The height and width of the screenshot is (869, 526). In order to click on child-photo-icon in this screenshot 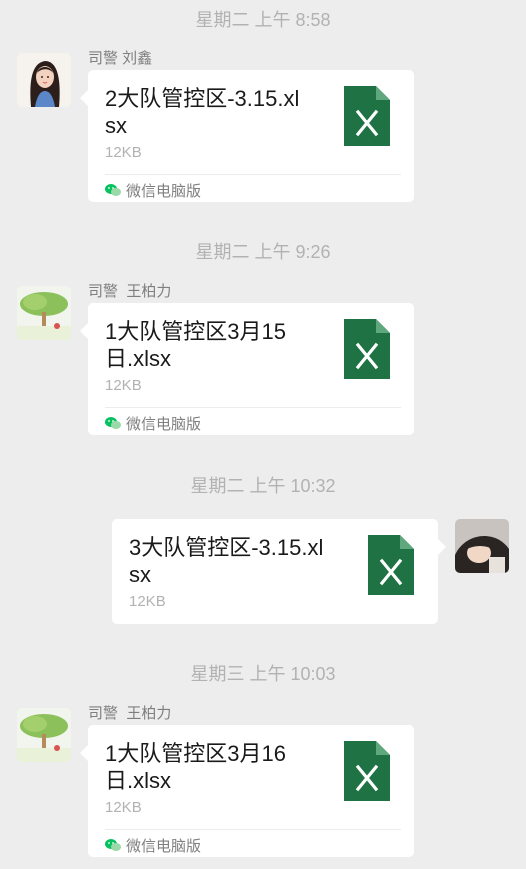, I will do `click(482, 546)`.